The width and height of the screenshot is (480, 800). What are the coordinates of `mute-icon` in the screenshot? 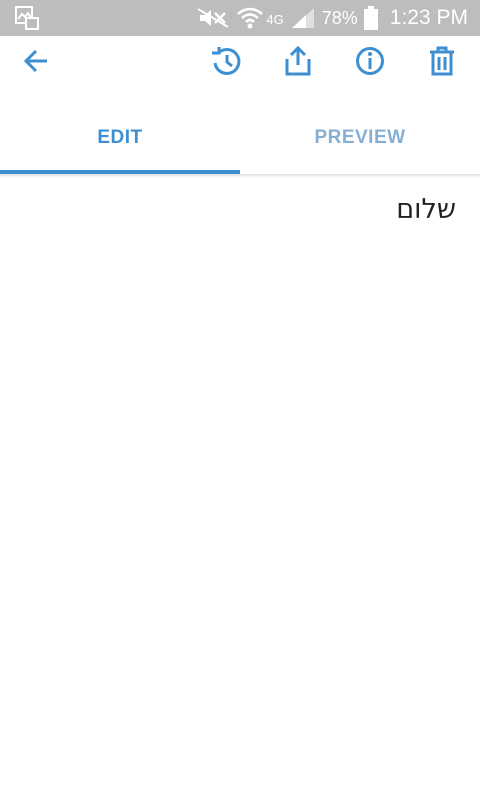 It's located at (213, 18).